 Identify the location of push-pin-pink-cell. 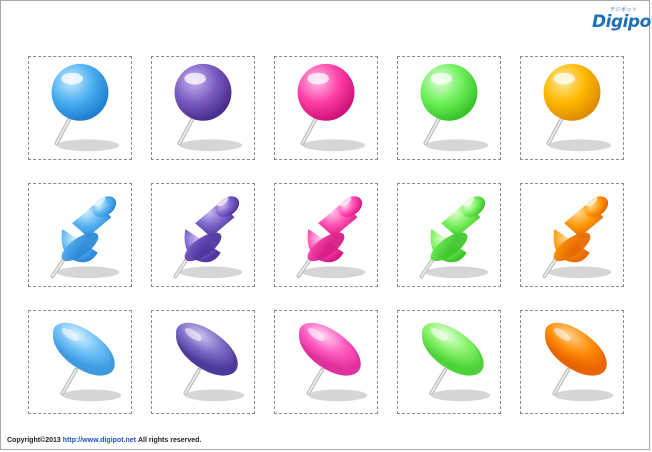
(326, 235).